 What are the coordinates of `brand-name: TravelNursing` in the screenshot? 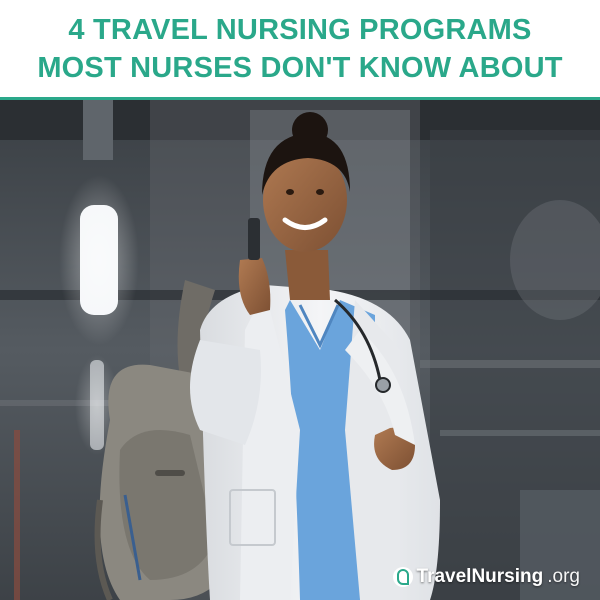 It's located at (480, 576).